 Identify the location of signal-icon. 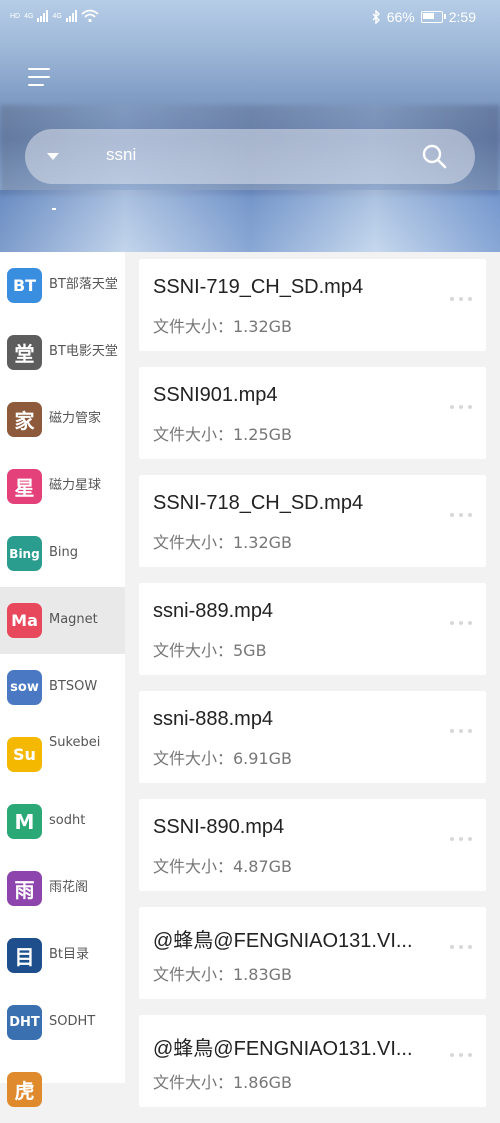
(43, 16).